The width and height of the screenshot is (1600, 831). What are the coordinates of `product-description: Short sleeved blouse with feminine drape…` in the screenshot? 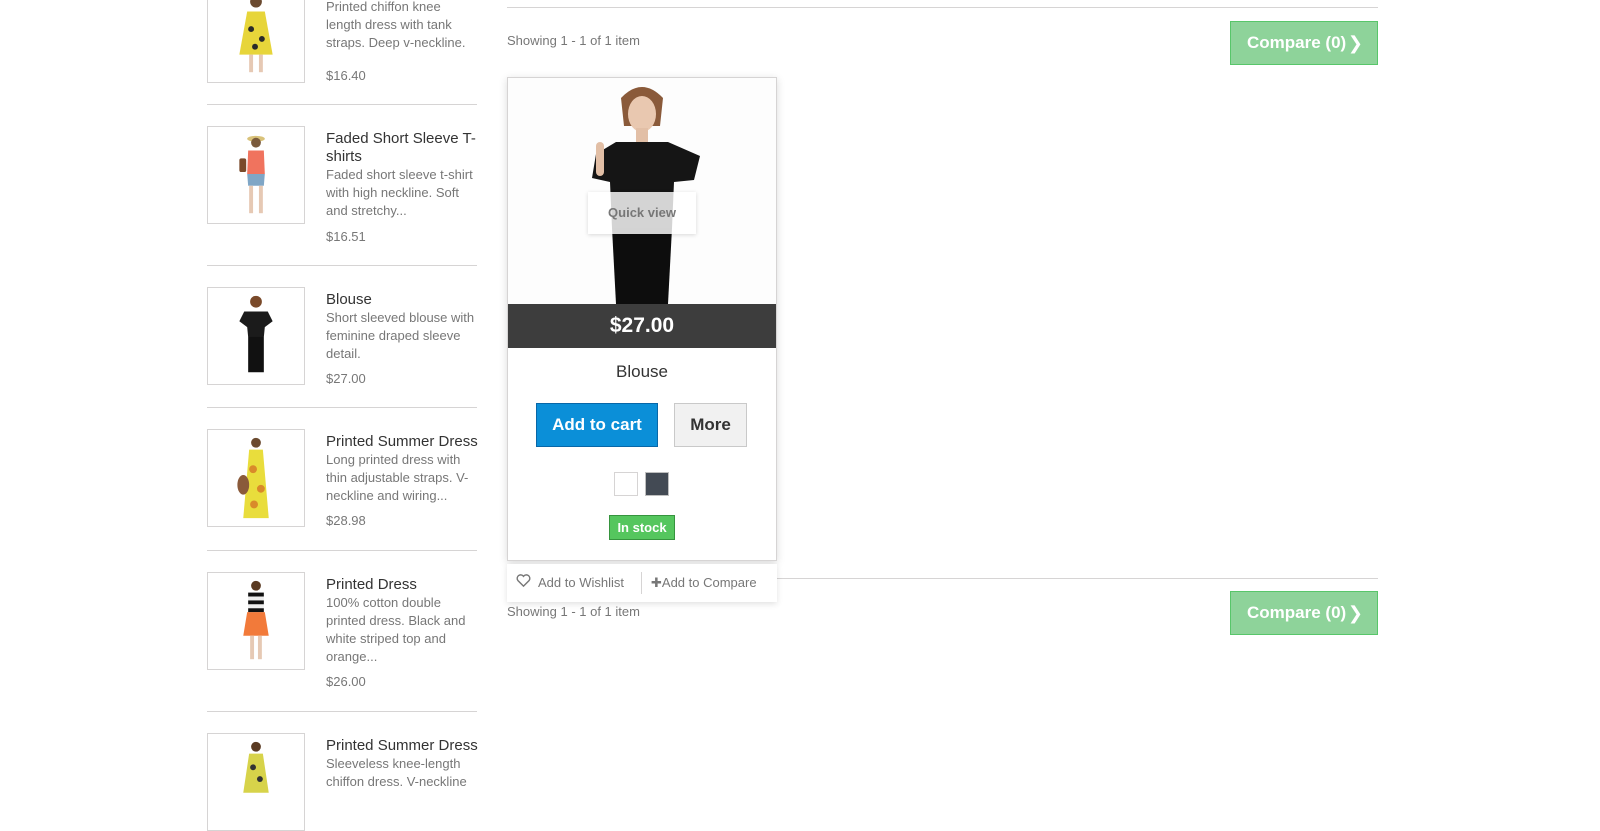 It's located at (400, 335).